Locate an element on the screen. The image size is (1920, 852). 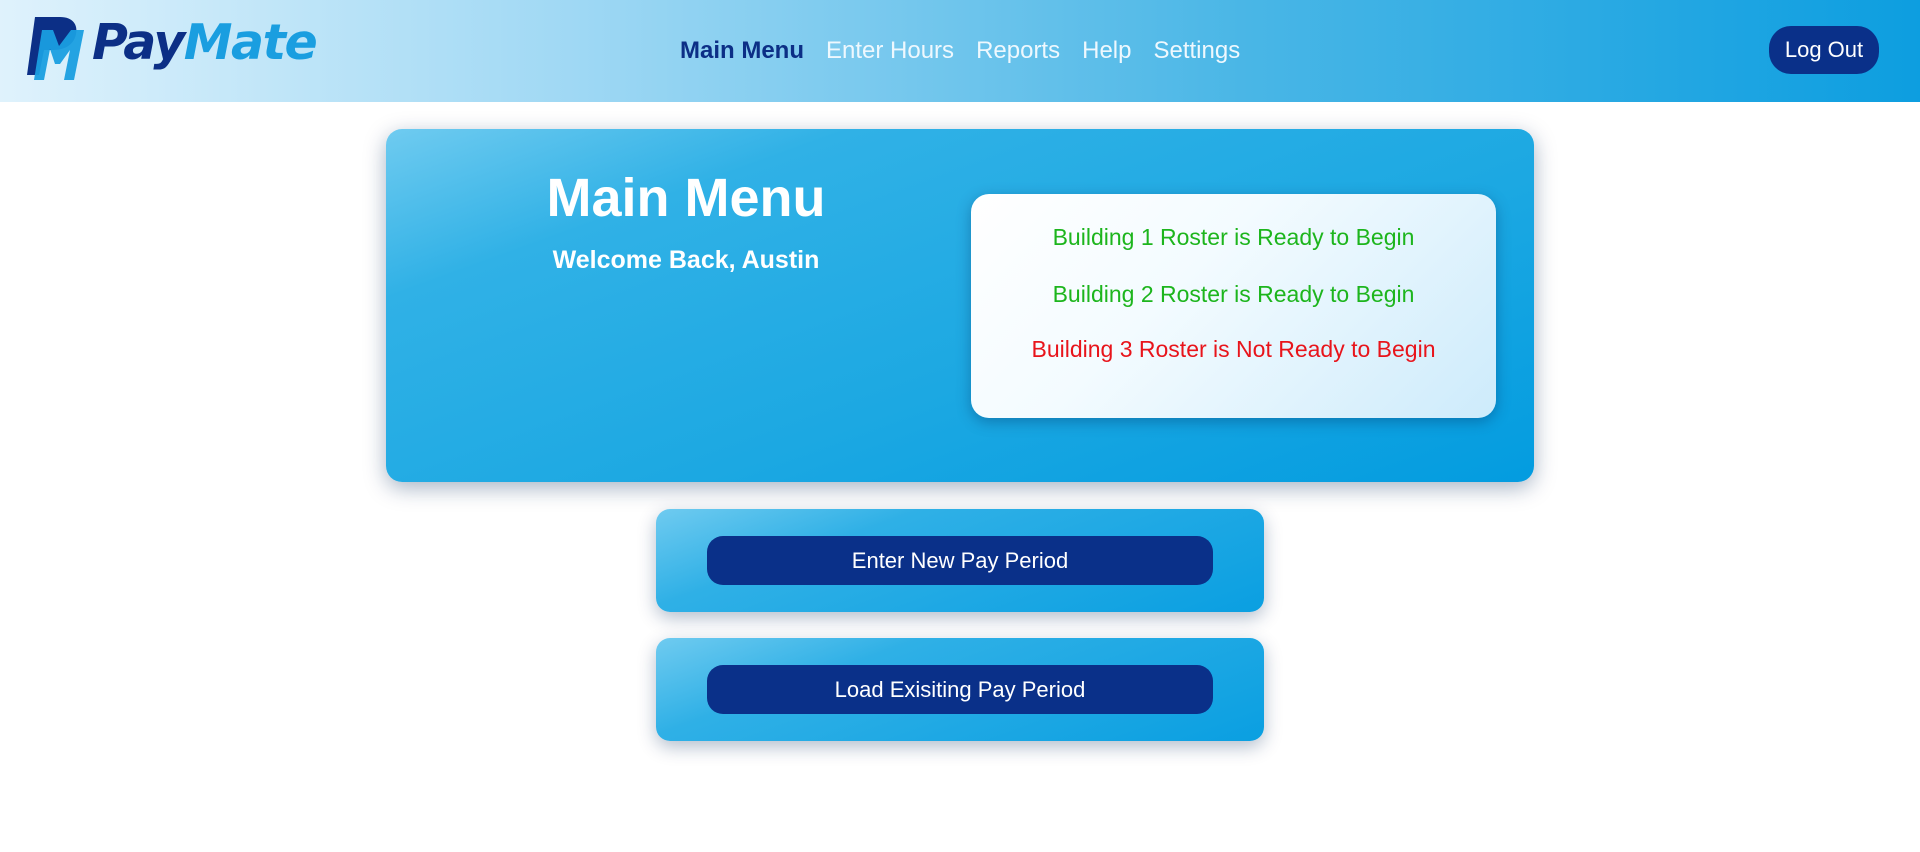
logo-wordmark-mate: Mate is located at coordinates (250, 42).